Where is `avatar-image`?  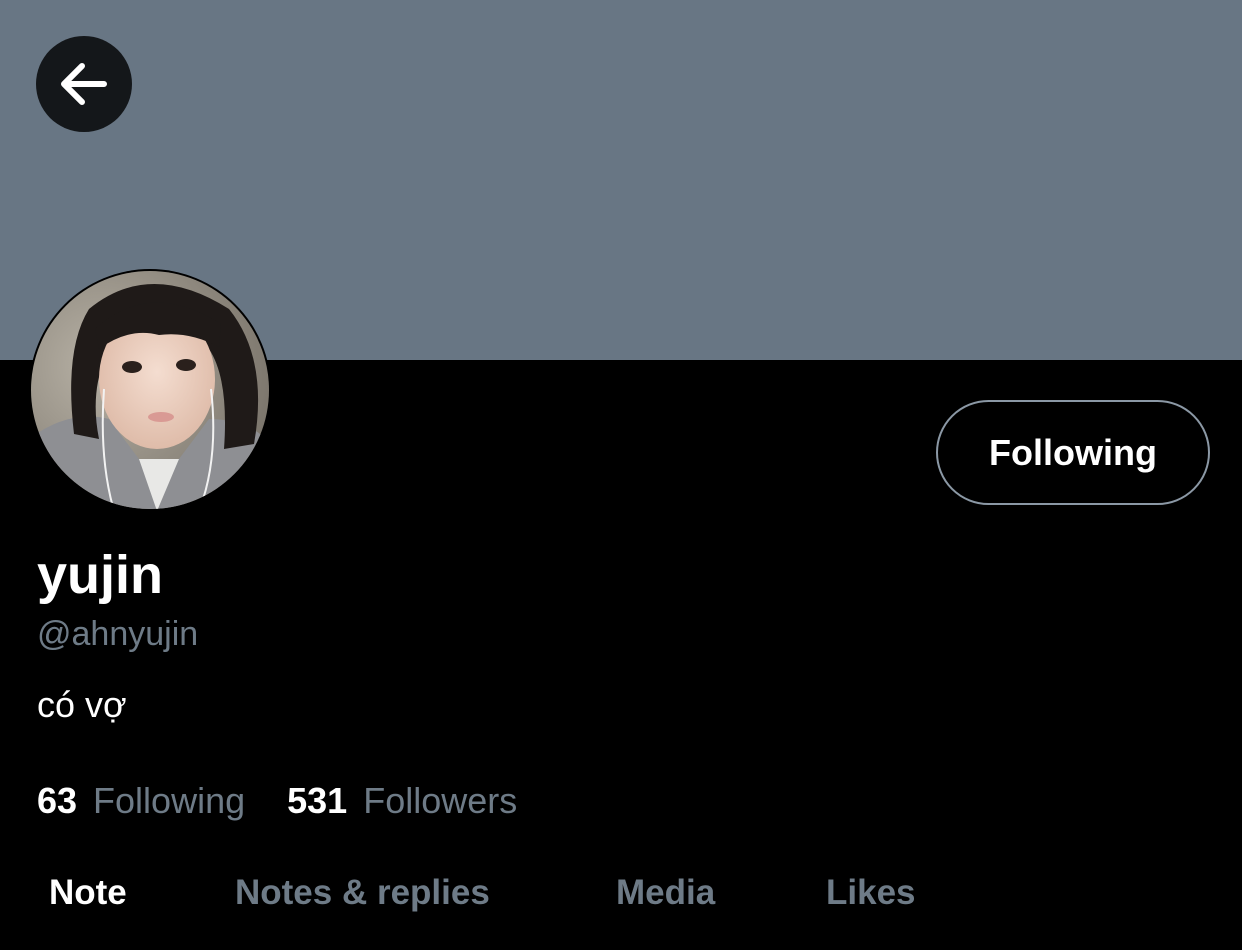
avatar-image is located at coordinates (150, 390).